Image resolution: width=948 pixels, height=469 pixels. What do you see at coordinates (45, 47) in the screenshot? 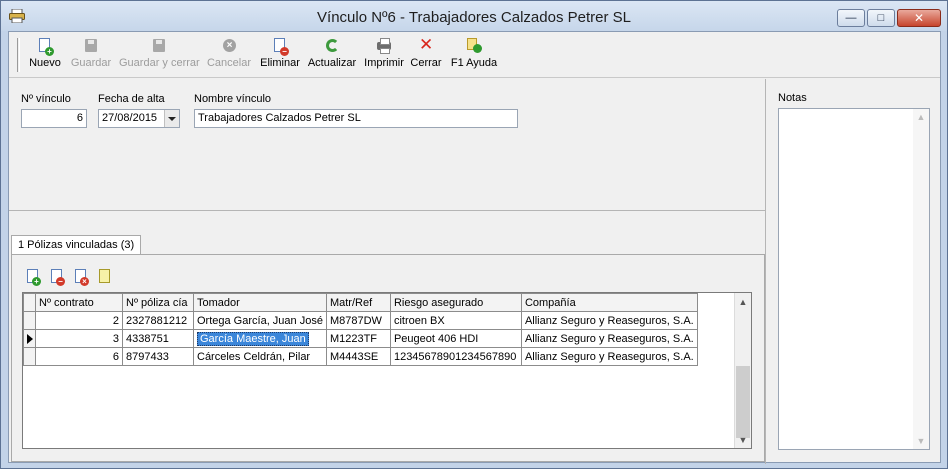
I see `new-document-icon: +` at bounding box center [45, 47].